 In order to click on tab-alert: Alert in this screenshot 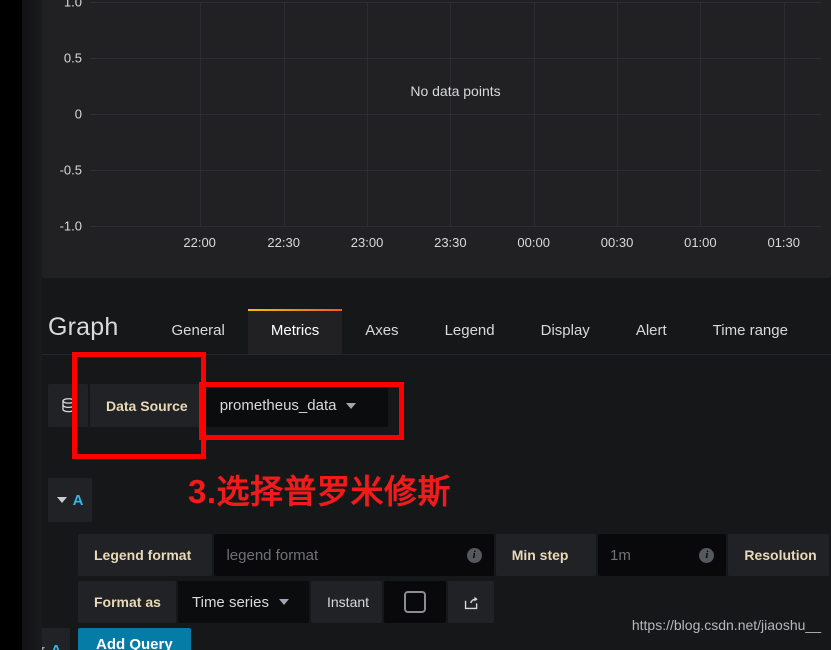, I will do `click(651, 331)`.